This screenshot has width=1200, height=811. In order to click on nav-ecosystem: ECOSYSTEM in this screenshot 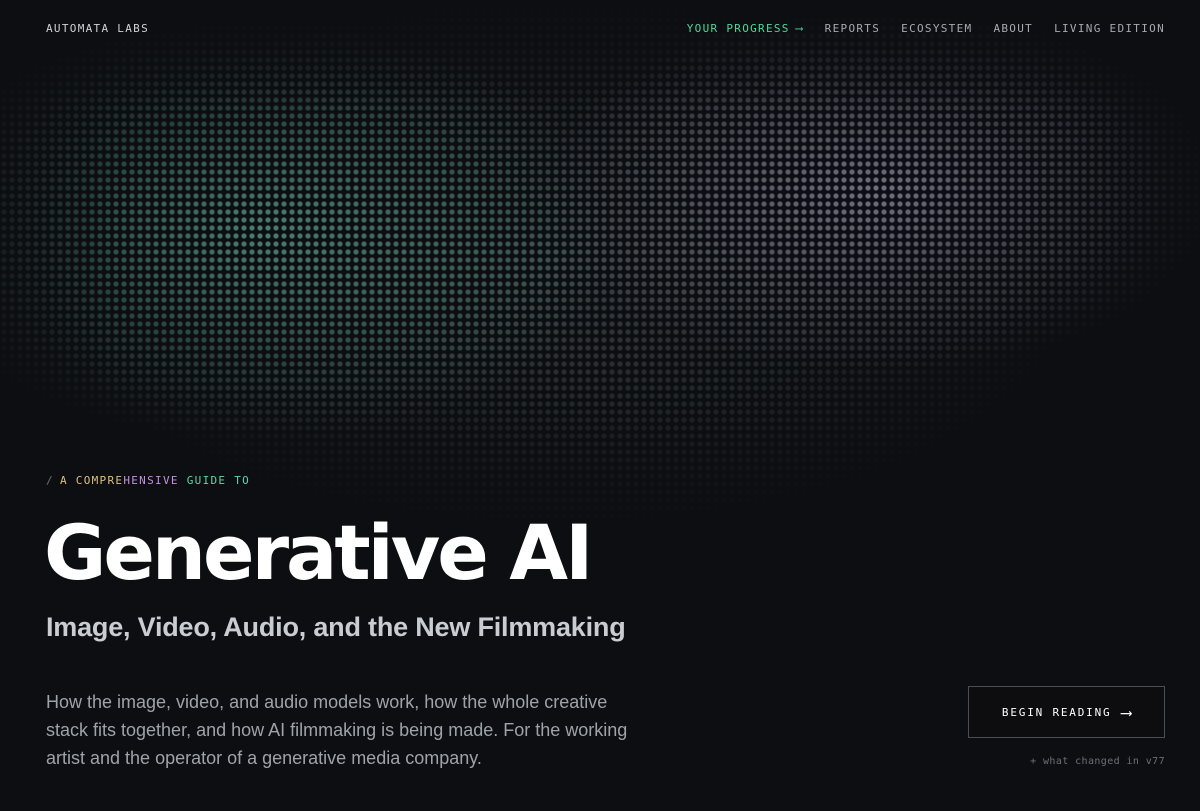, I will do `click(936, 28)`.